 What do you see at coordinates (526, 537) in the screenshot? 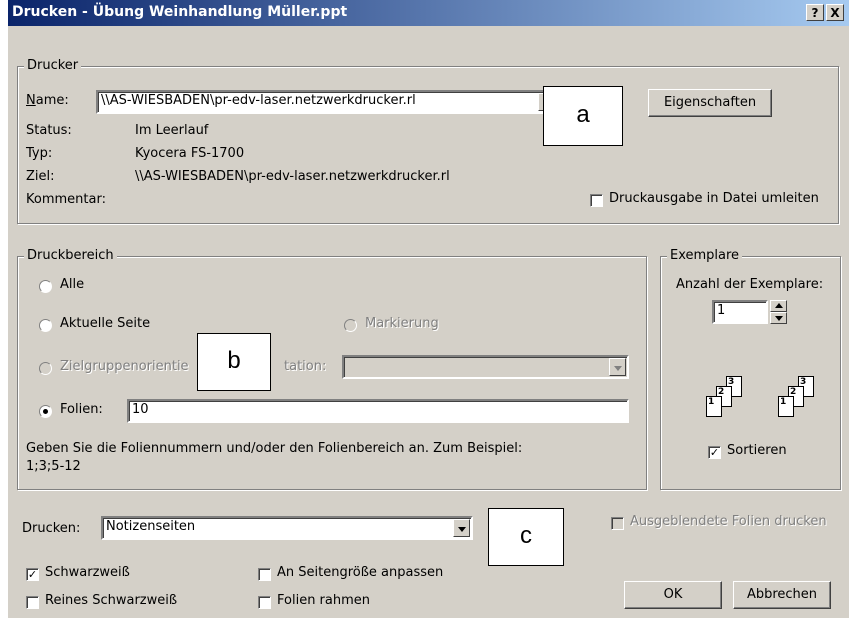
I see `callout-c: c` at bounding box center [526, 537].